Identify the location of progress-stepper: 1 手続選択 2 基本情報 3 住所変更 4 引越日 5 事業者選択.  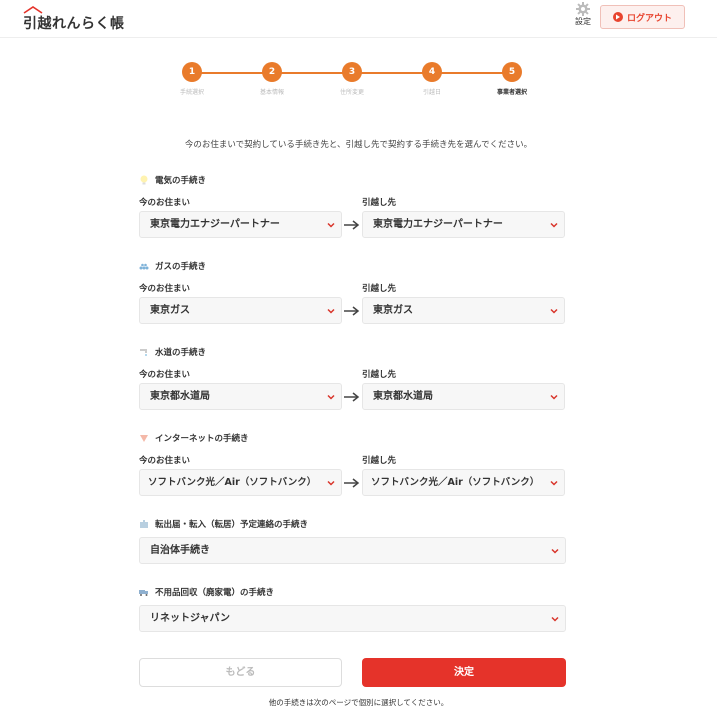
(360, 82).